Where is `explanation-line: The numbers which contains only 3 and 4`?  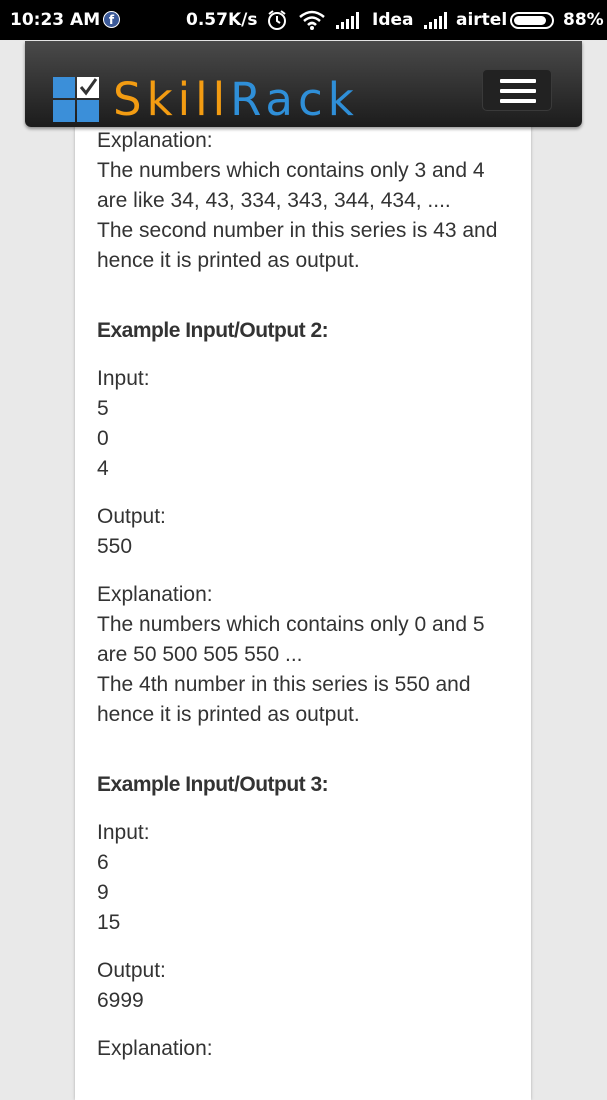 explanation-line: The numbers which contains only 3 and 4 is located at coordinates (291, 170).